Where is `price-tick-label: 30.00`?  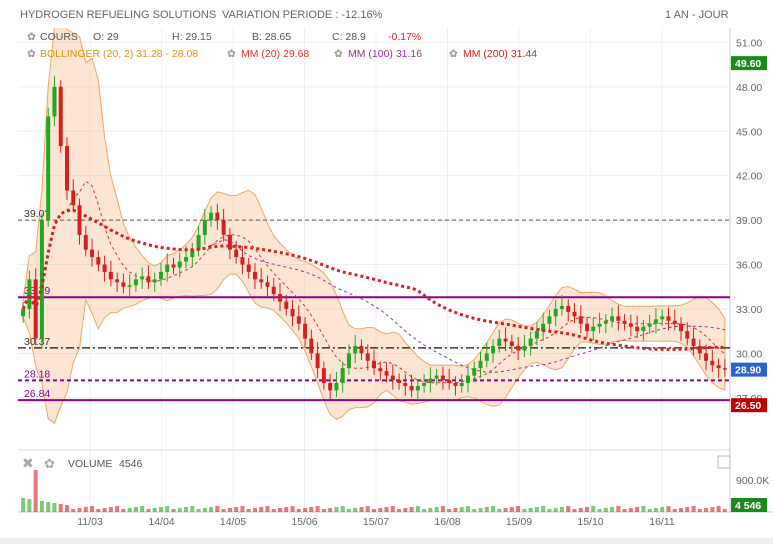 price-tick-label: 30.00 is located at coordinates (749, 354).